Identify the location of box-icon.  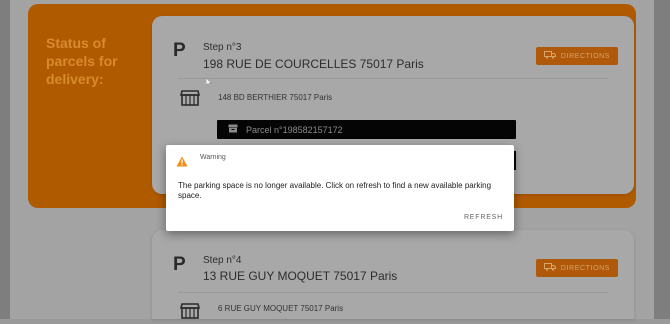
(233, 129).